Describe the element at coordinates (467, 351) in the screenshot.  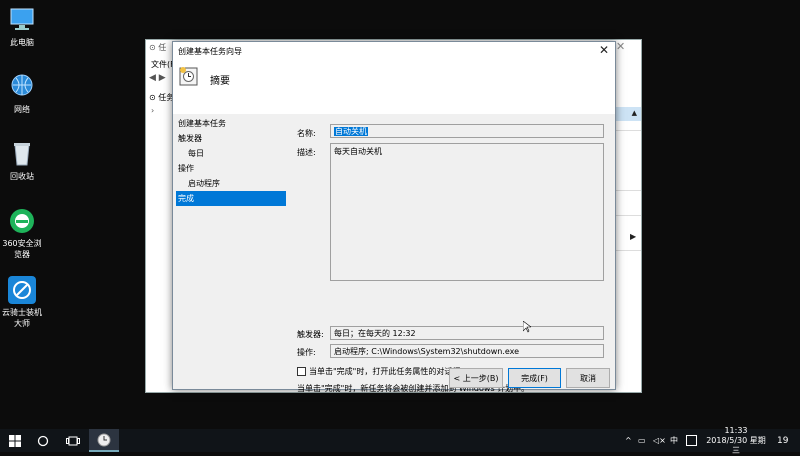
I see `action-field: 启动程序; C:\Windows\System32\shutdown.exe` at that location.